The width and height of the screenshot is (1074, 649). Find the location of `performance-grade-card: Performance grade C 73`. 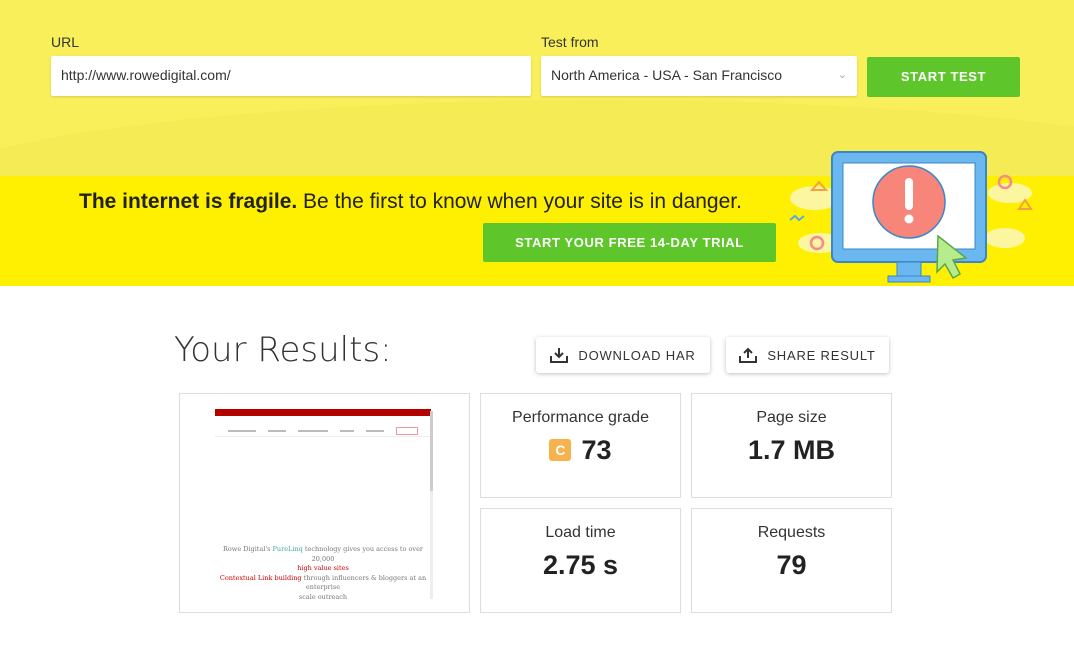

performance-grade-card: Performance grade C 73 is located at coordinates (580, 445).